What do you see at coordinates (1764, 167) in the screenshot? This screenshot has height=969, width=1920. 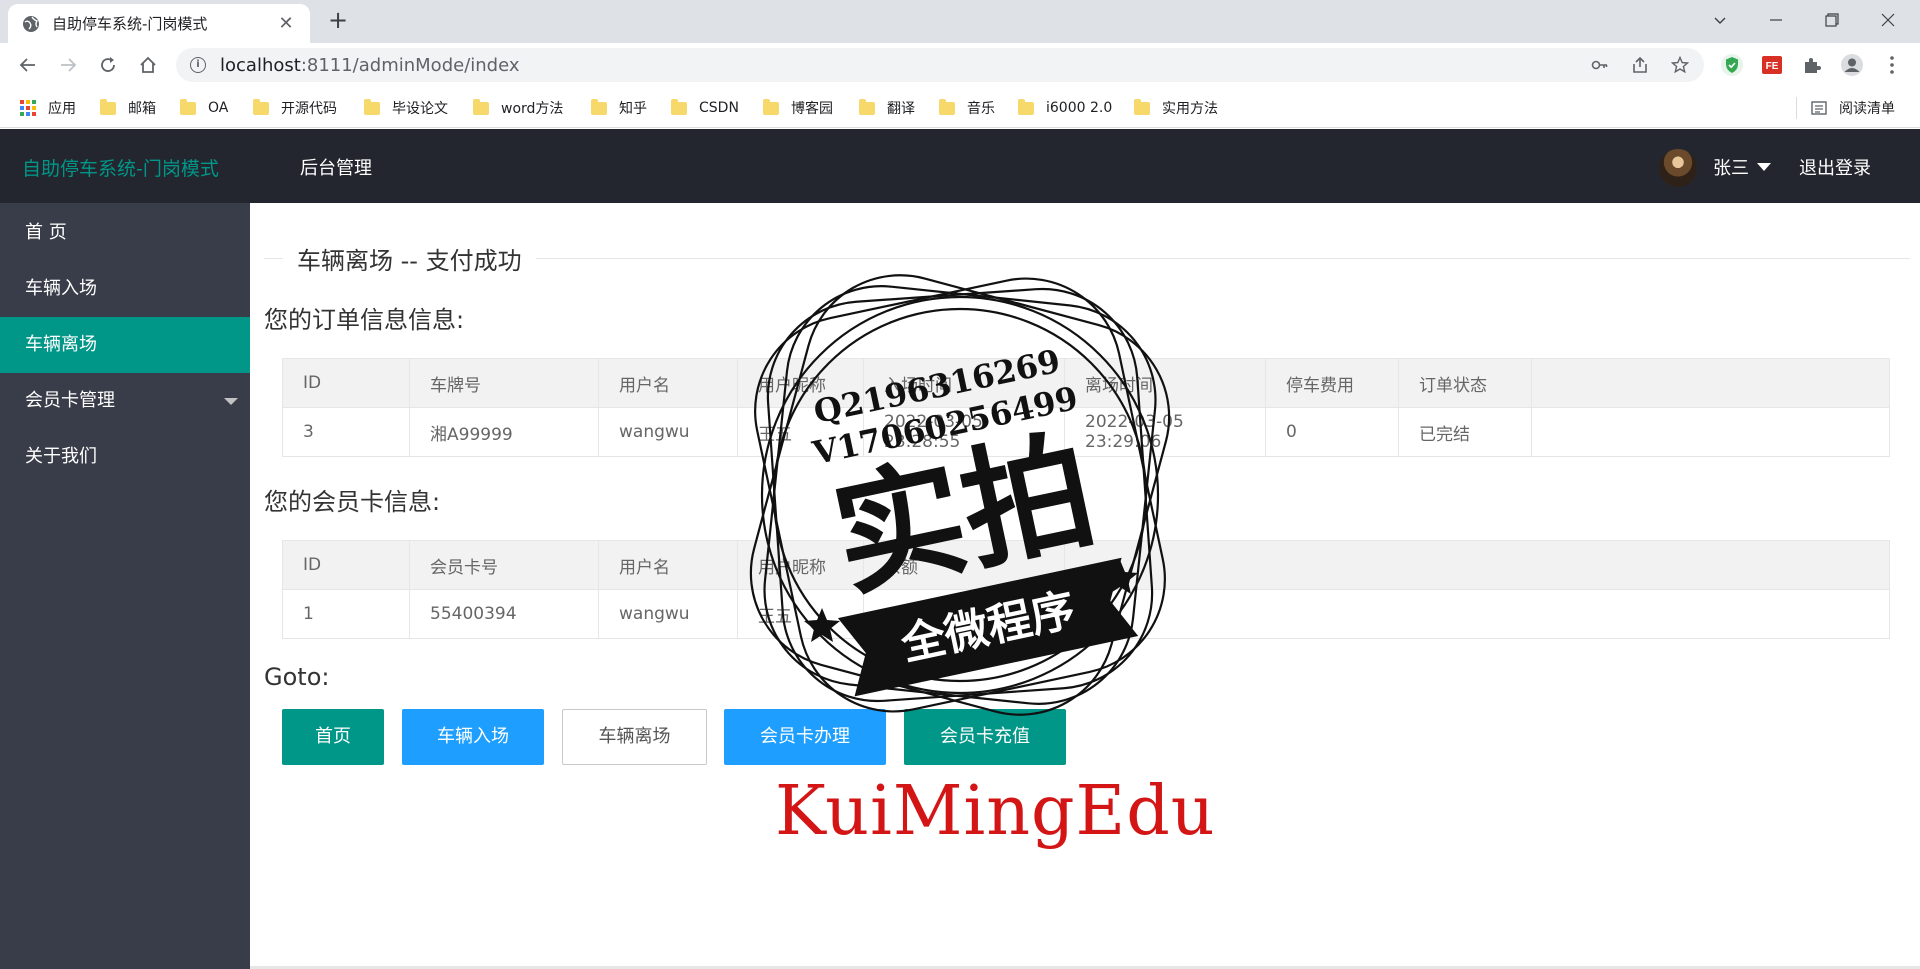 I see `user-menu-caret-icon` at bounding box center [1764, 167].